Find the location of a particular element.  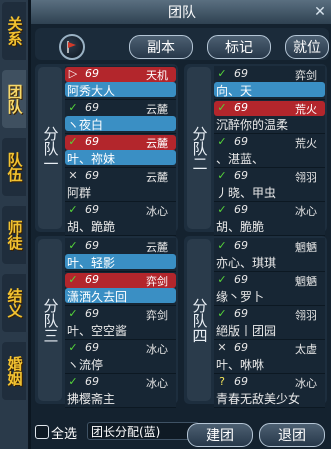

tab-marriage-label: 婚姻 is located at coordinates (14, 371).